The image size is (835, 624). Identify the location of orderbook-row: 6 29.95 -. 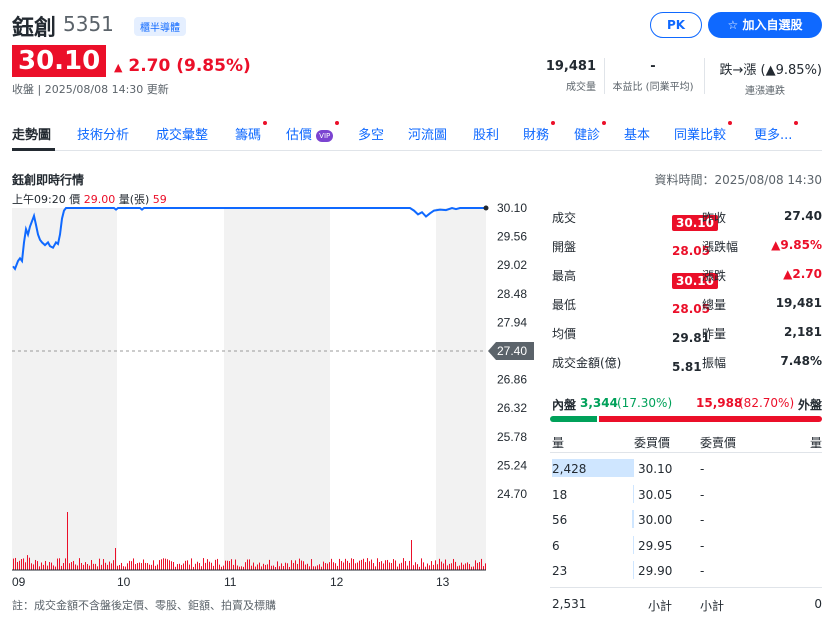
(686, 546).